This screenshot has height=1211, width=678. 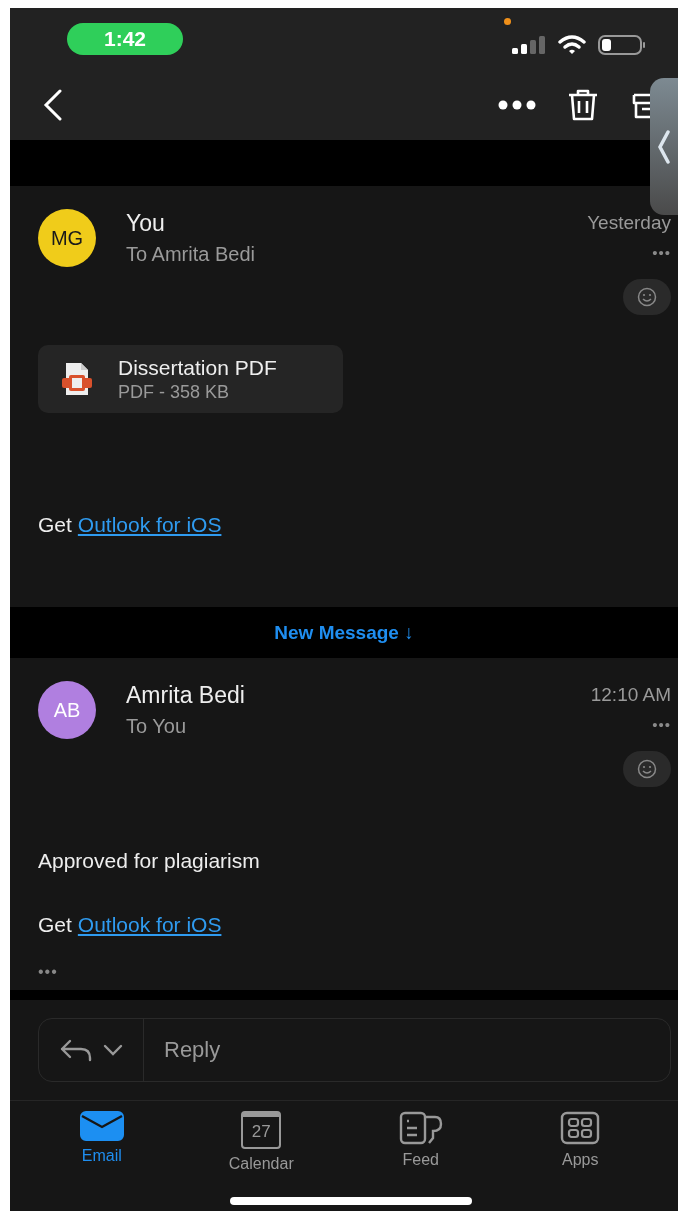 I want to click on back-icon, so click(x=53, y=105).